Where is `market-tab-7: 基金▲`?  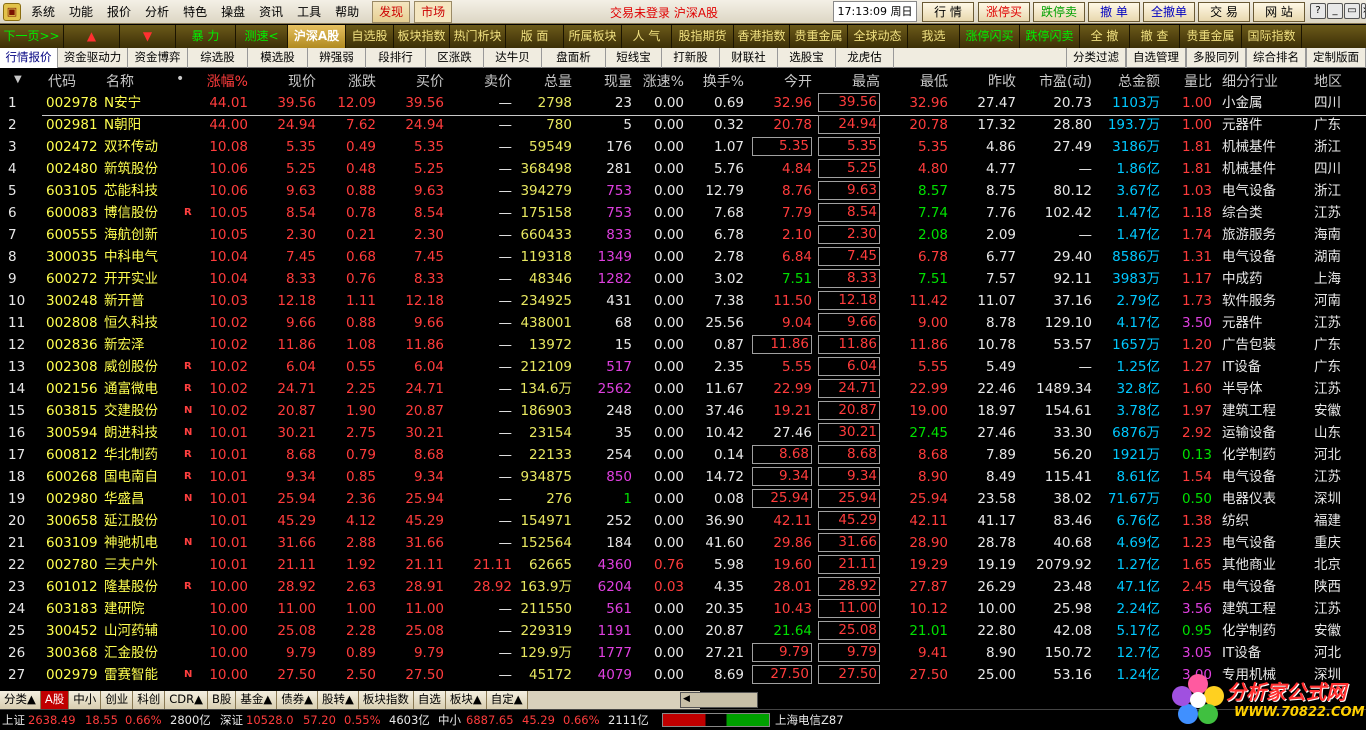 market-tab-7: 基金▲ is located at coordinates (257, 700).